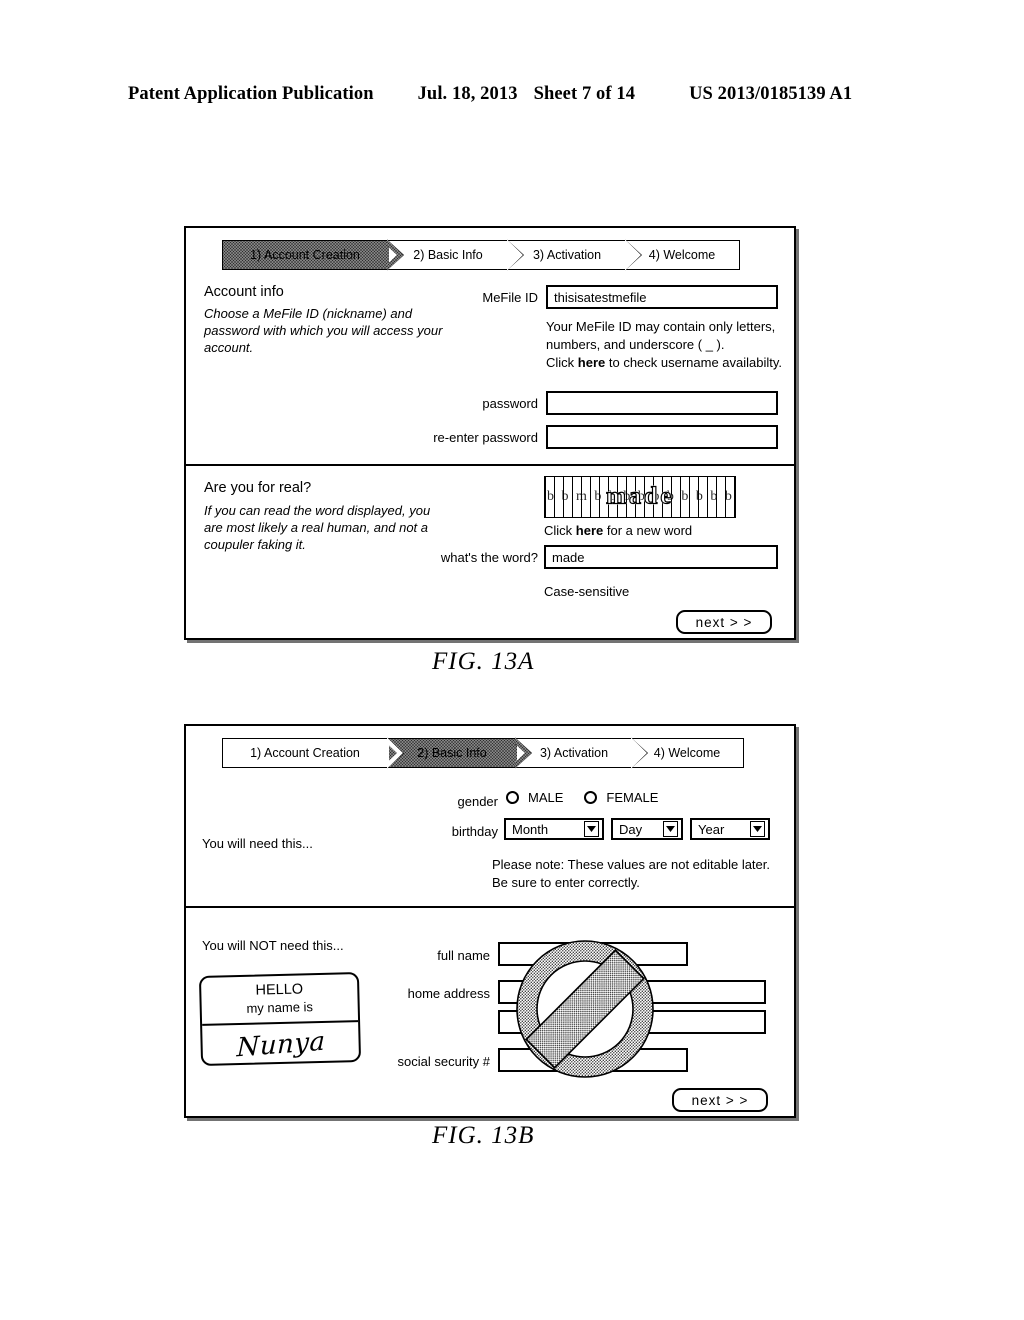 The height and width of the screenshot is (1320, 1024). What do you see at coordinates (584, 94) in the screenshot?
I see `sheet-number: Sheet 7 of 14` at bounding box center [584, 94].